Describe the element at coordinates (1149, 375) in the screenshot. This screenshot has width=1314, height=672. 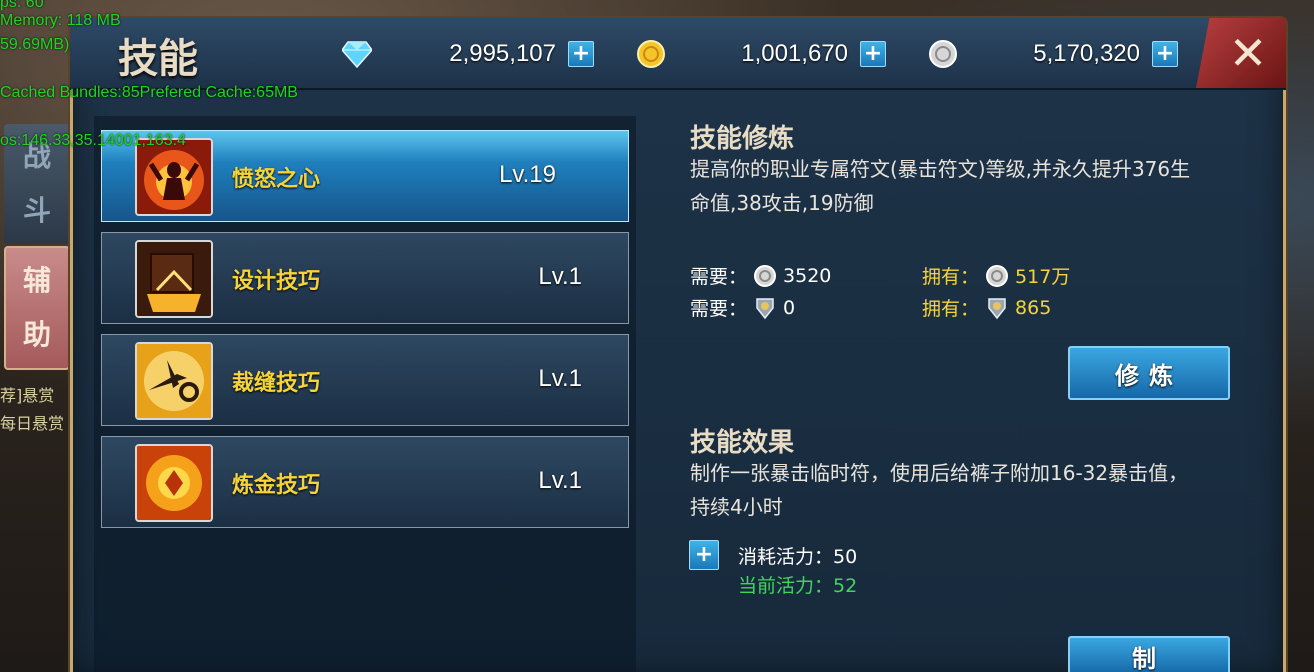
I see `train-button-label: 修炼` at that location.